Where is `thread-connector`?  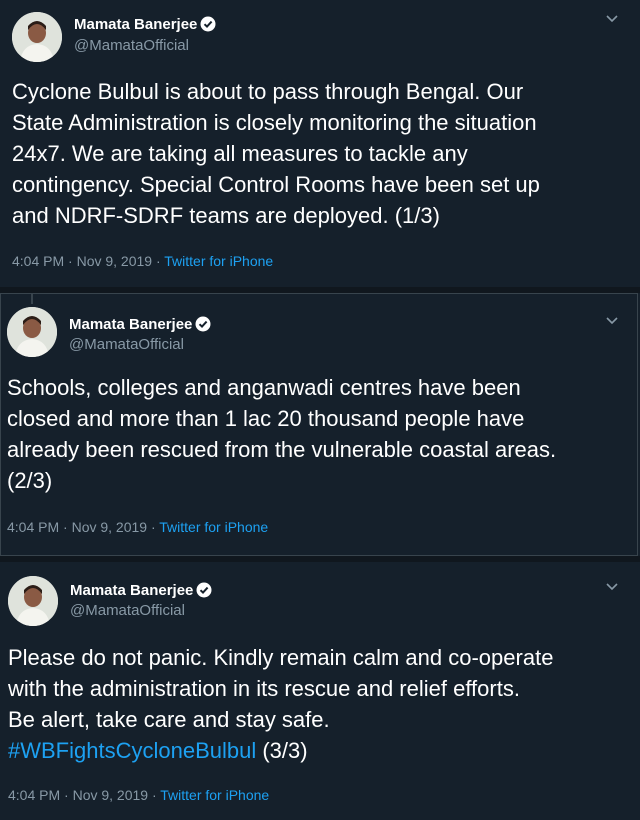 thread-connector is located at coordinates (32, 299).